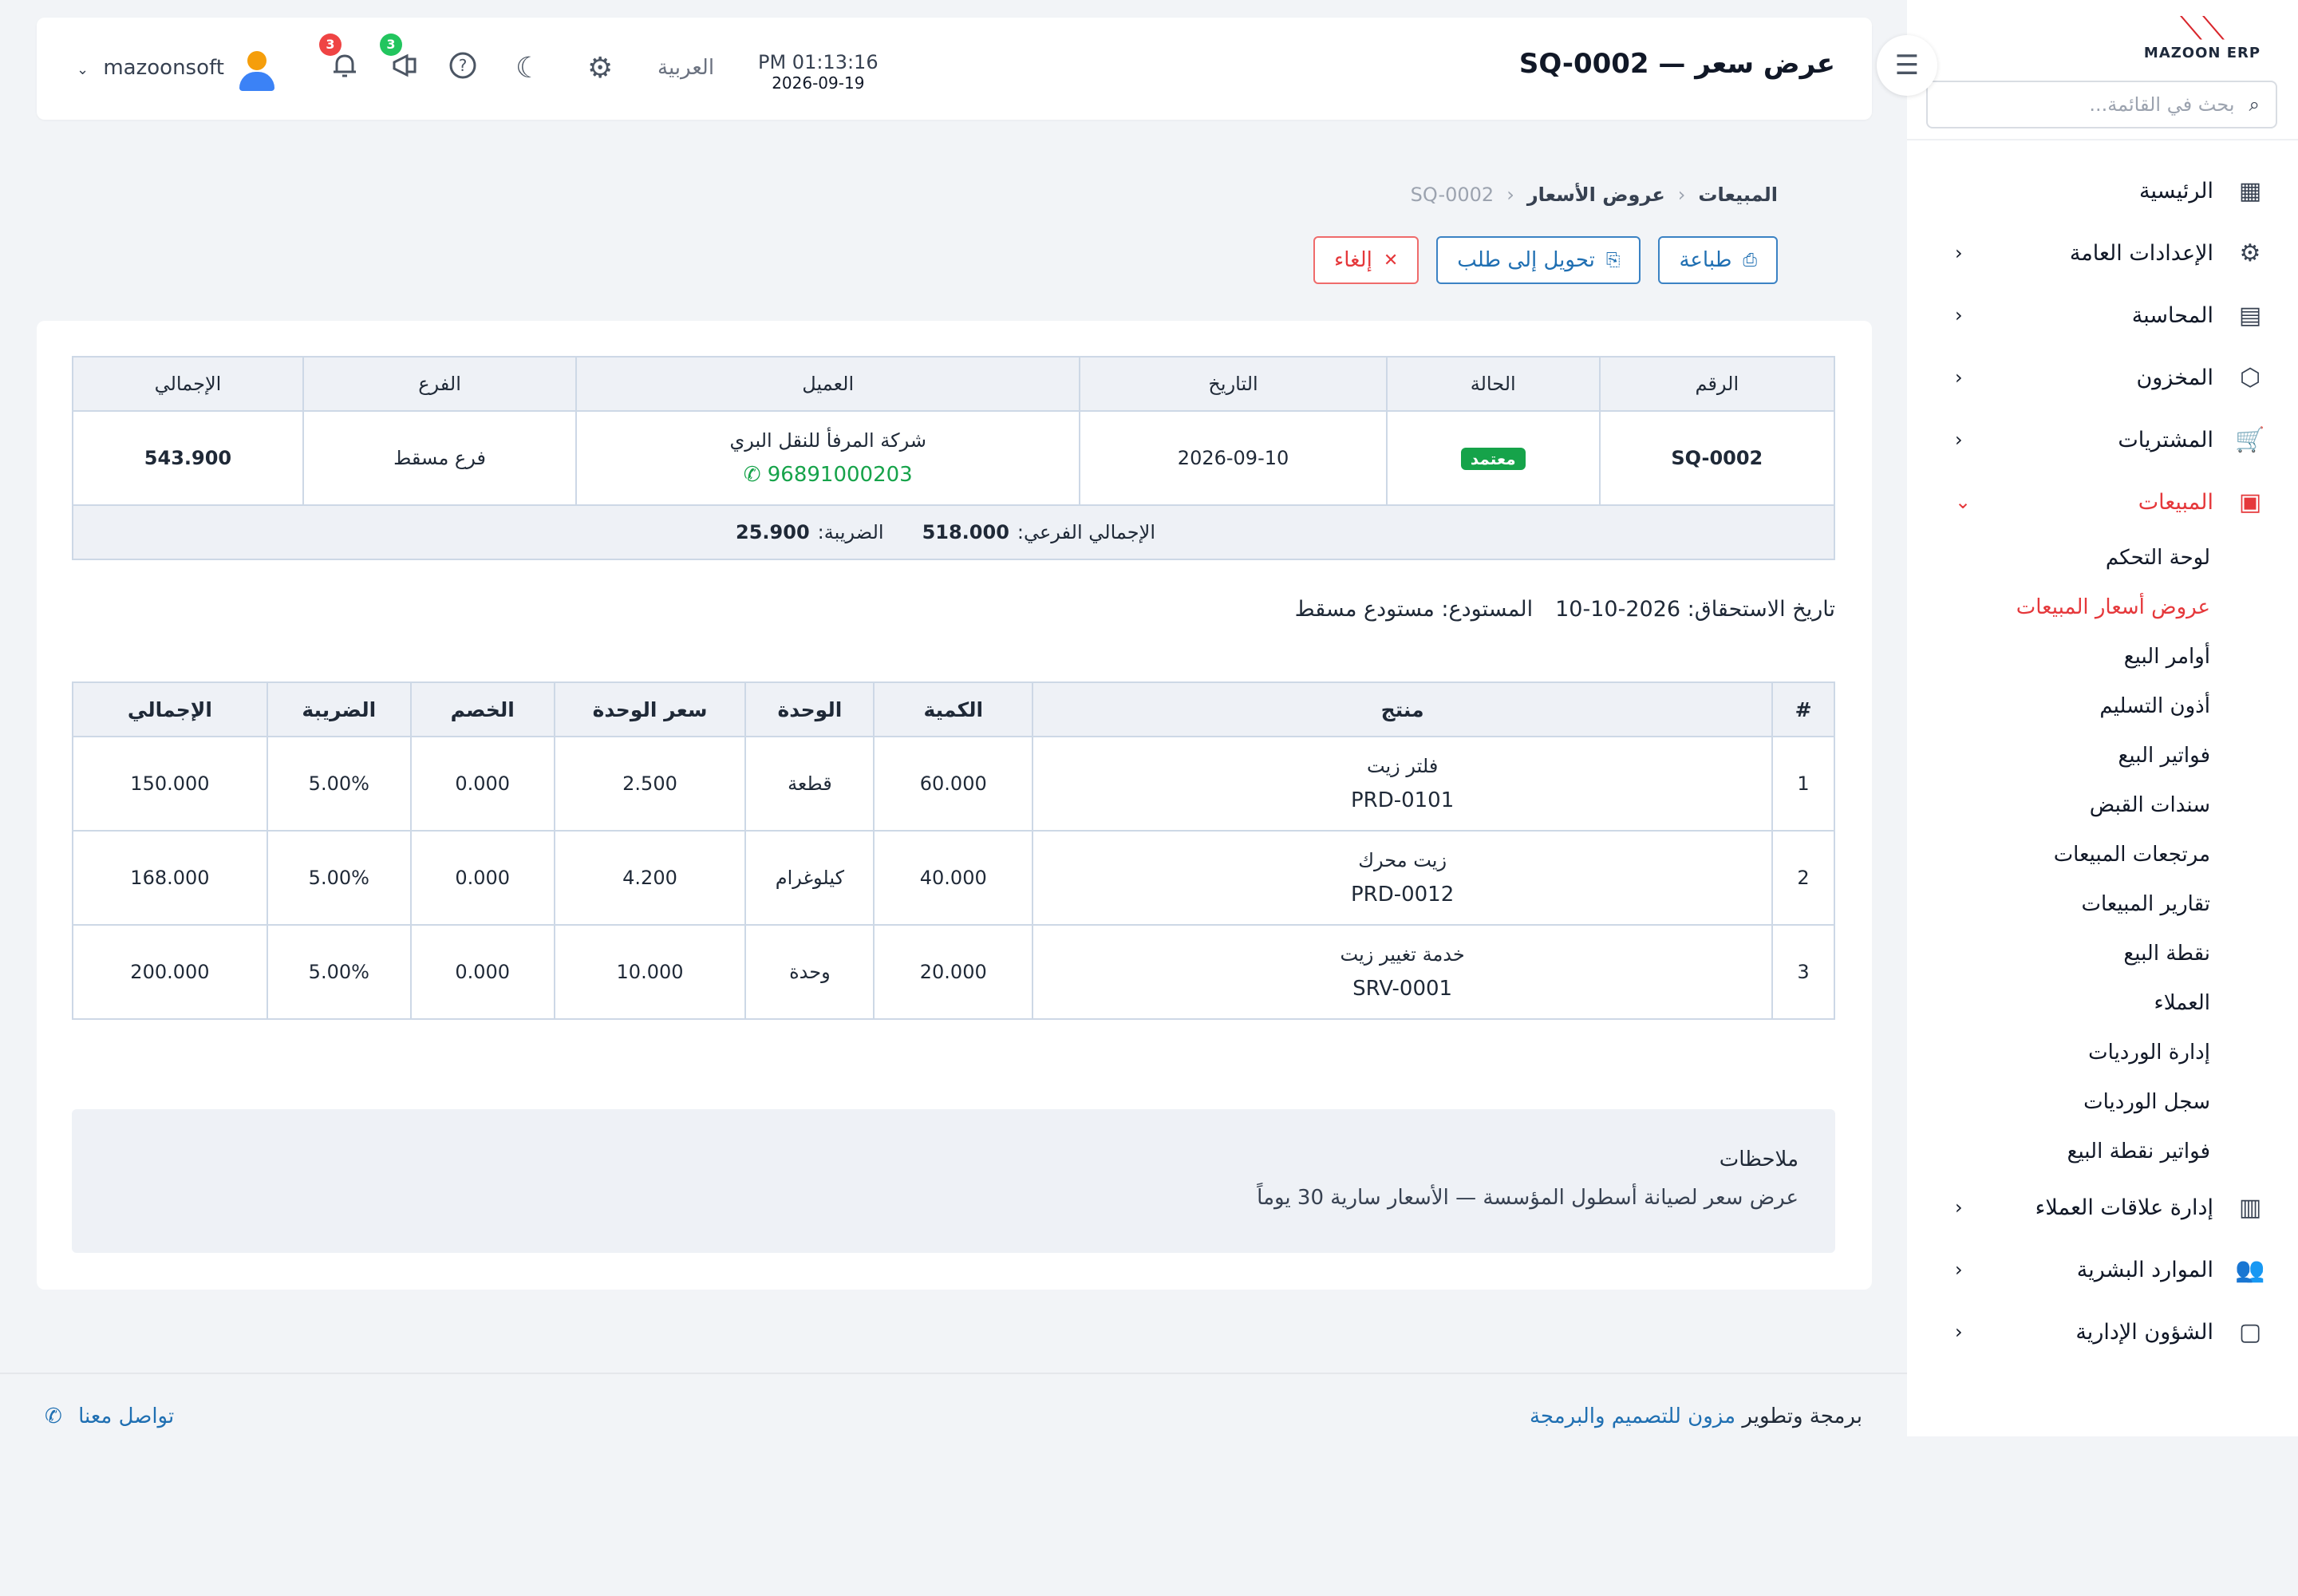  Describe the element at coordinates (1705, 260) in the screenshot. I see `print-button-label: طباعة` at that location.